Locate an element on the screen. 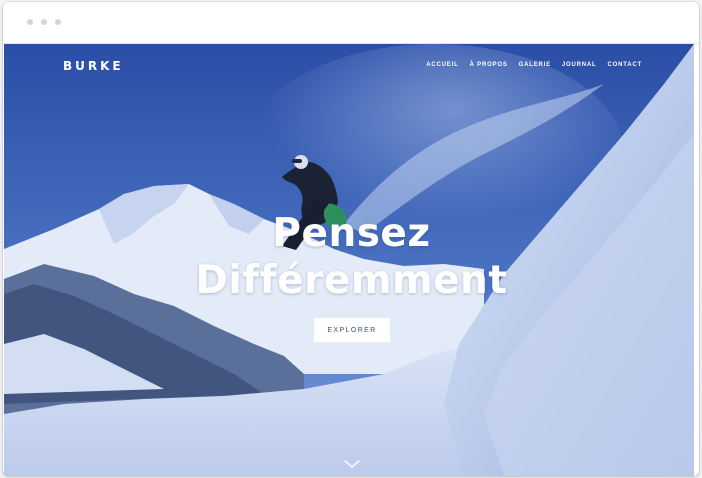 This screenshot has height=478, width=702. nav-item-journal: JOURNAL is located at coordinates (579, 65).